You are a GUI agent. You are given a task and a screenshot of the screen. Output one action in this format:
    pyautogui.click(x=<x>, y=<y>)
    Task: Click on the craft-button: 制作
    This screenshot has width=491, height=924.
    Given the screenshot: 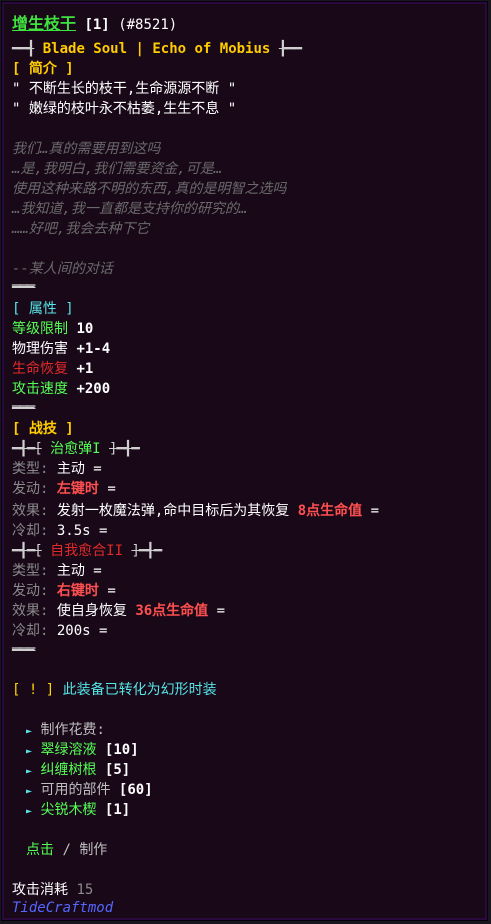 What is the action you would take?
    pyautogui.click(x=93, y=850)
    